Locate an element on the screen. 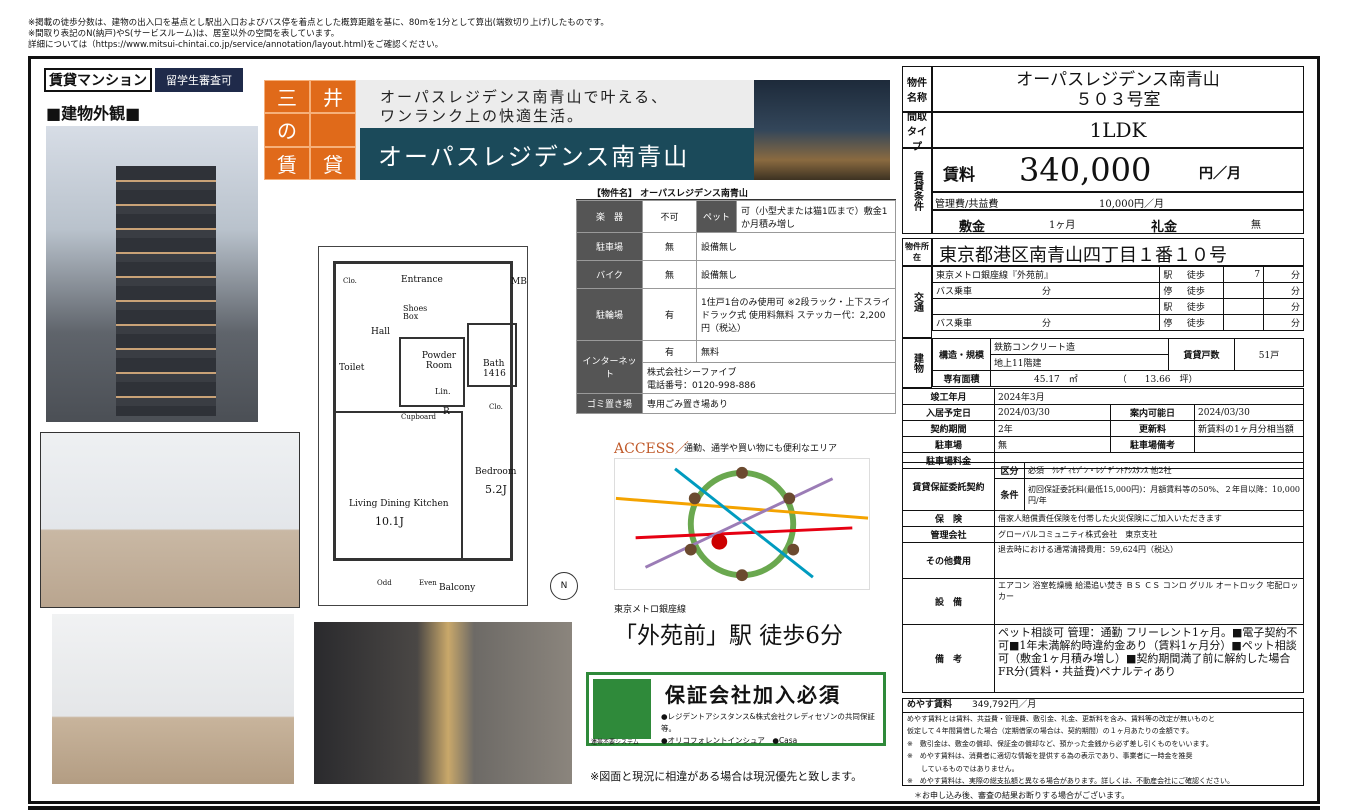 The height and width of the screenshot is (812, 1348). pet-label: ペット is located at coordinates (716, 216).